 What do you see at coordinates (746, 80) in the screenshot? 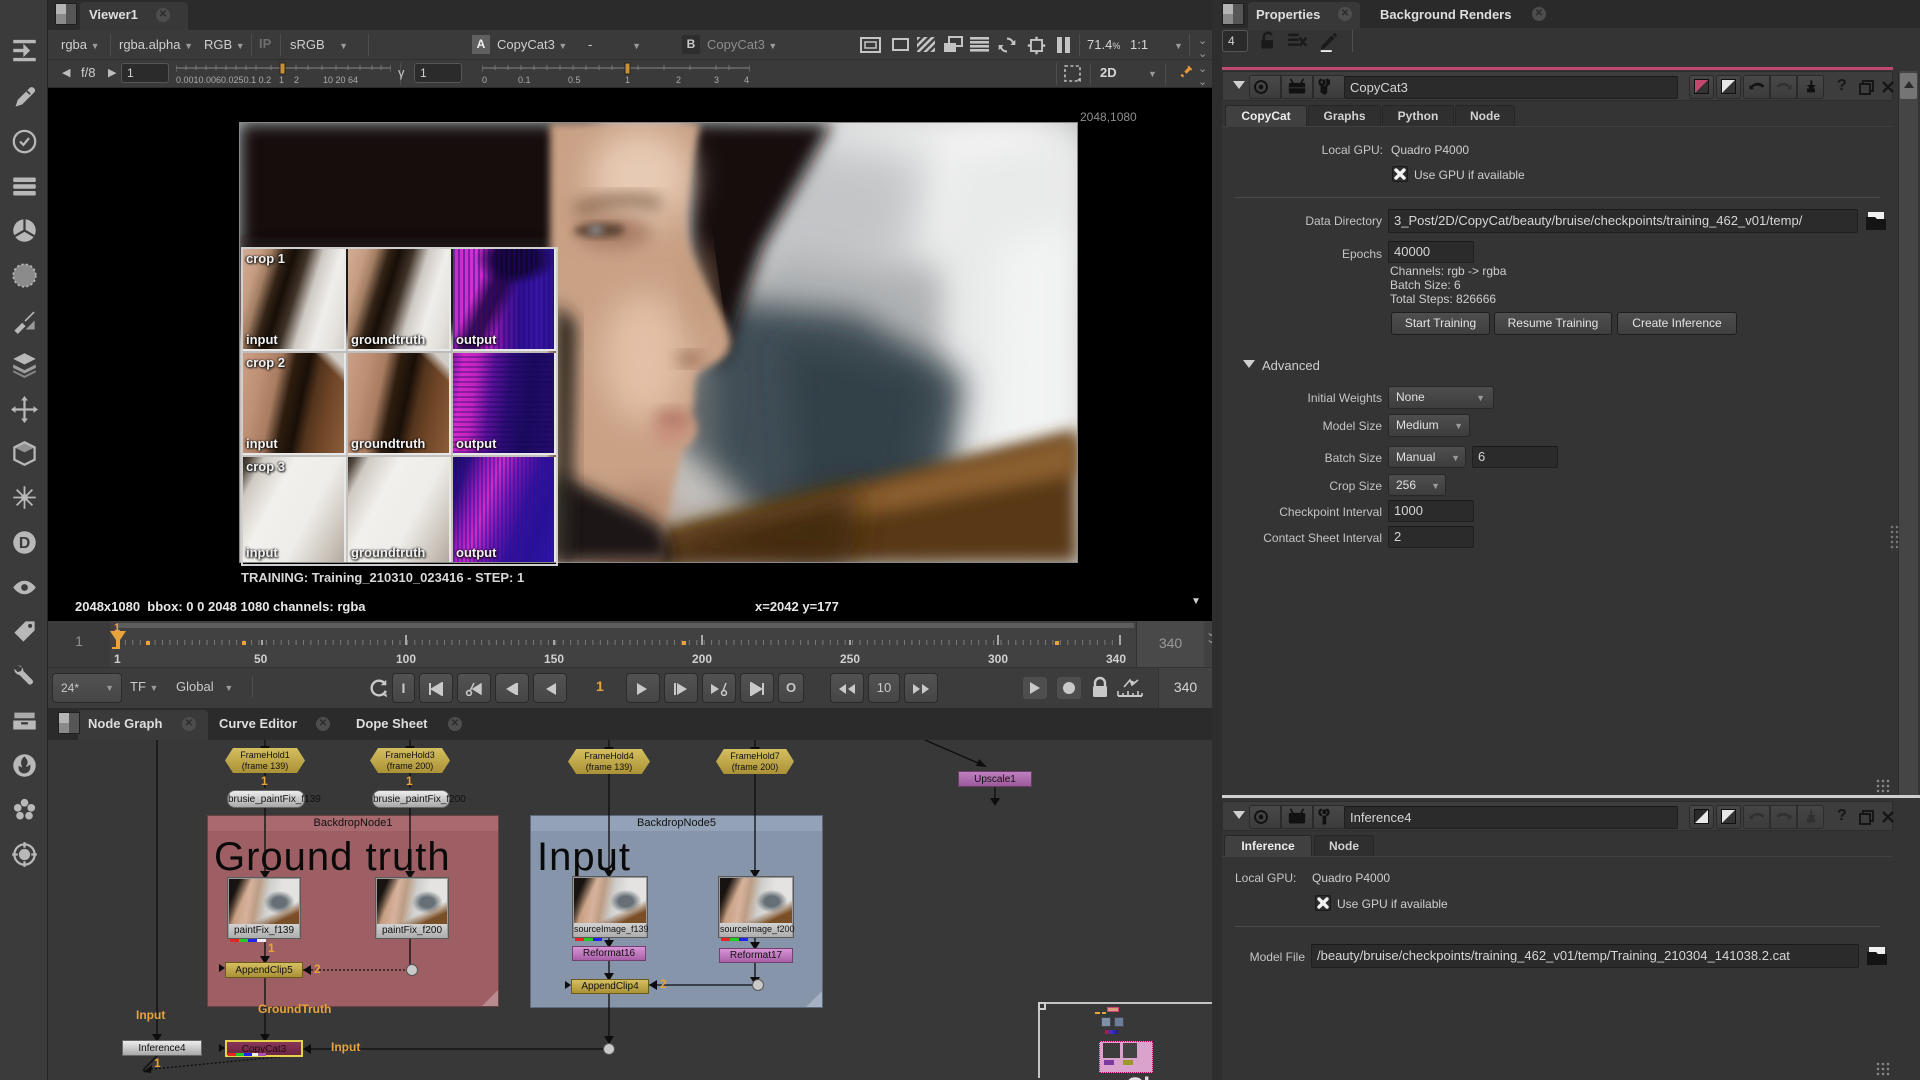
I see `svg-text: 4` at bounding box center [746, 80].